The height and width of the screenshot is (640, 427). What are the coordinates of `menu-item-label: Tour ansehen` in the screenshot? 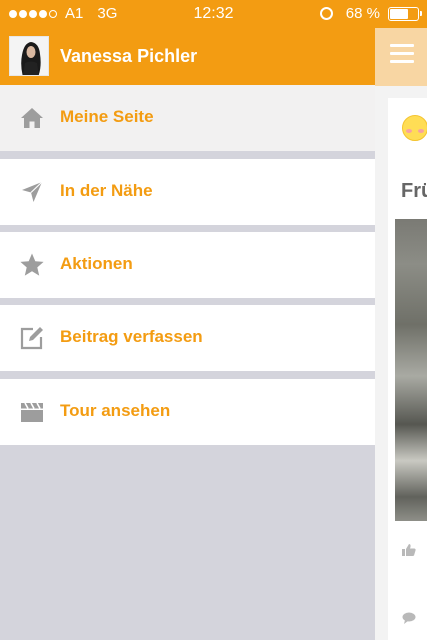 It's located at (115, 410).